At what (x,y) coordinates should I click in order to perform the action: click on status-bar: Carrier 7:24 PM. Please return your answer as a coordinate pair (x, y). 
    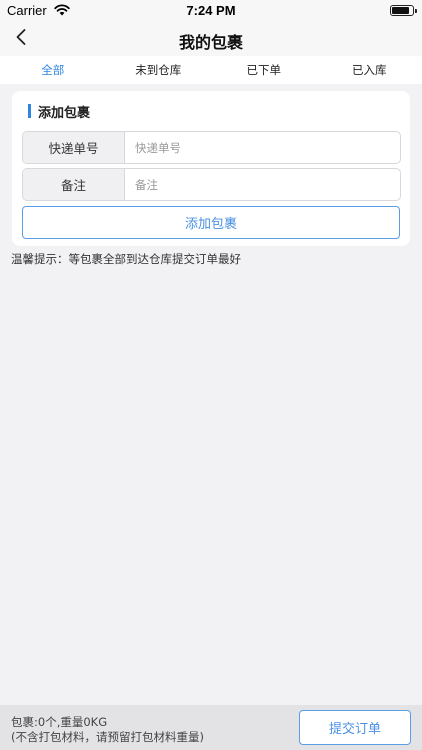
    Looking at the image, I should click on (211, 11).